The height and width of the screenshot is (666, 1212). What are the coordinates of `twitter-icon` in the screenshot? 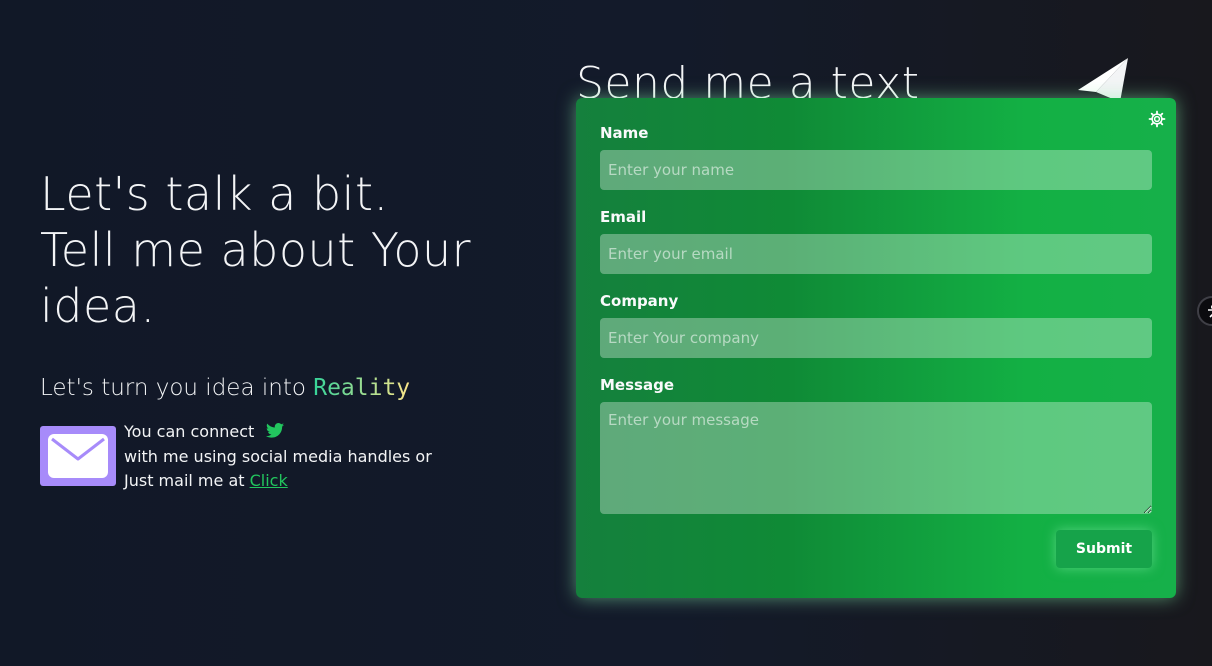 It's located at (275, 433).